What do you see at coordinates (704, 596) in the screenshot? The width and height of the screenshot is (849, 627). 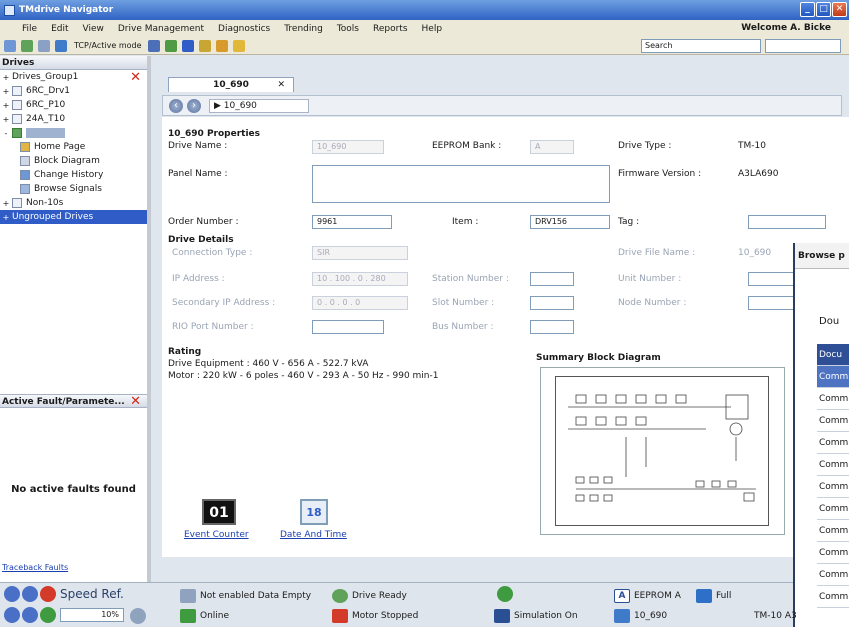 I see `full-icon` at bounding box center [704, 596].